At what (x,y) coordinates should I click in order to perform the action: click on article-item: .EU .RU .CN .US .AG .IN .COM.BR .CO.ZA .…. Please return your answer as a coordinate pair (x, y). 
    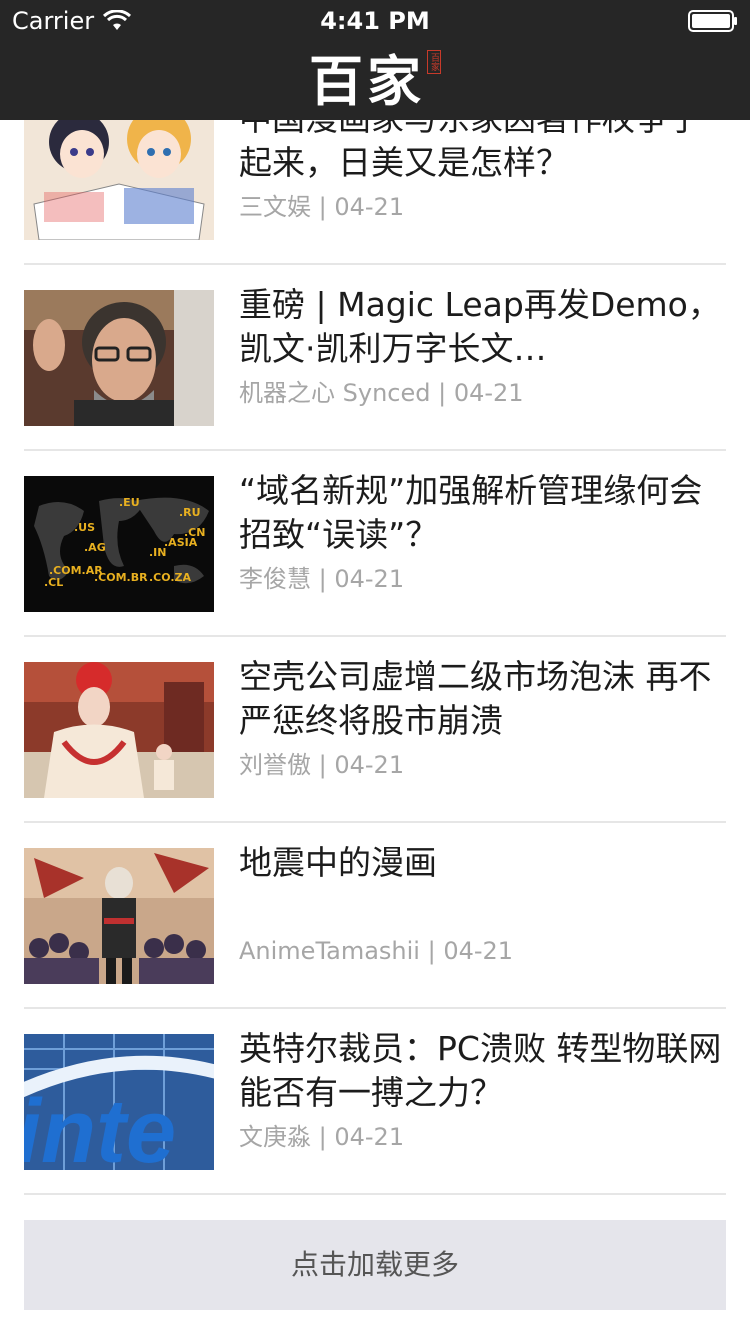
    Looking at the image, I should click on (375, 544).